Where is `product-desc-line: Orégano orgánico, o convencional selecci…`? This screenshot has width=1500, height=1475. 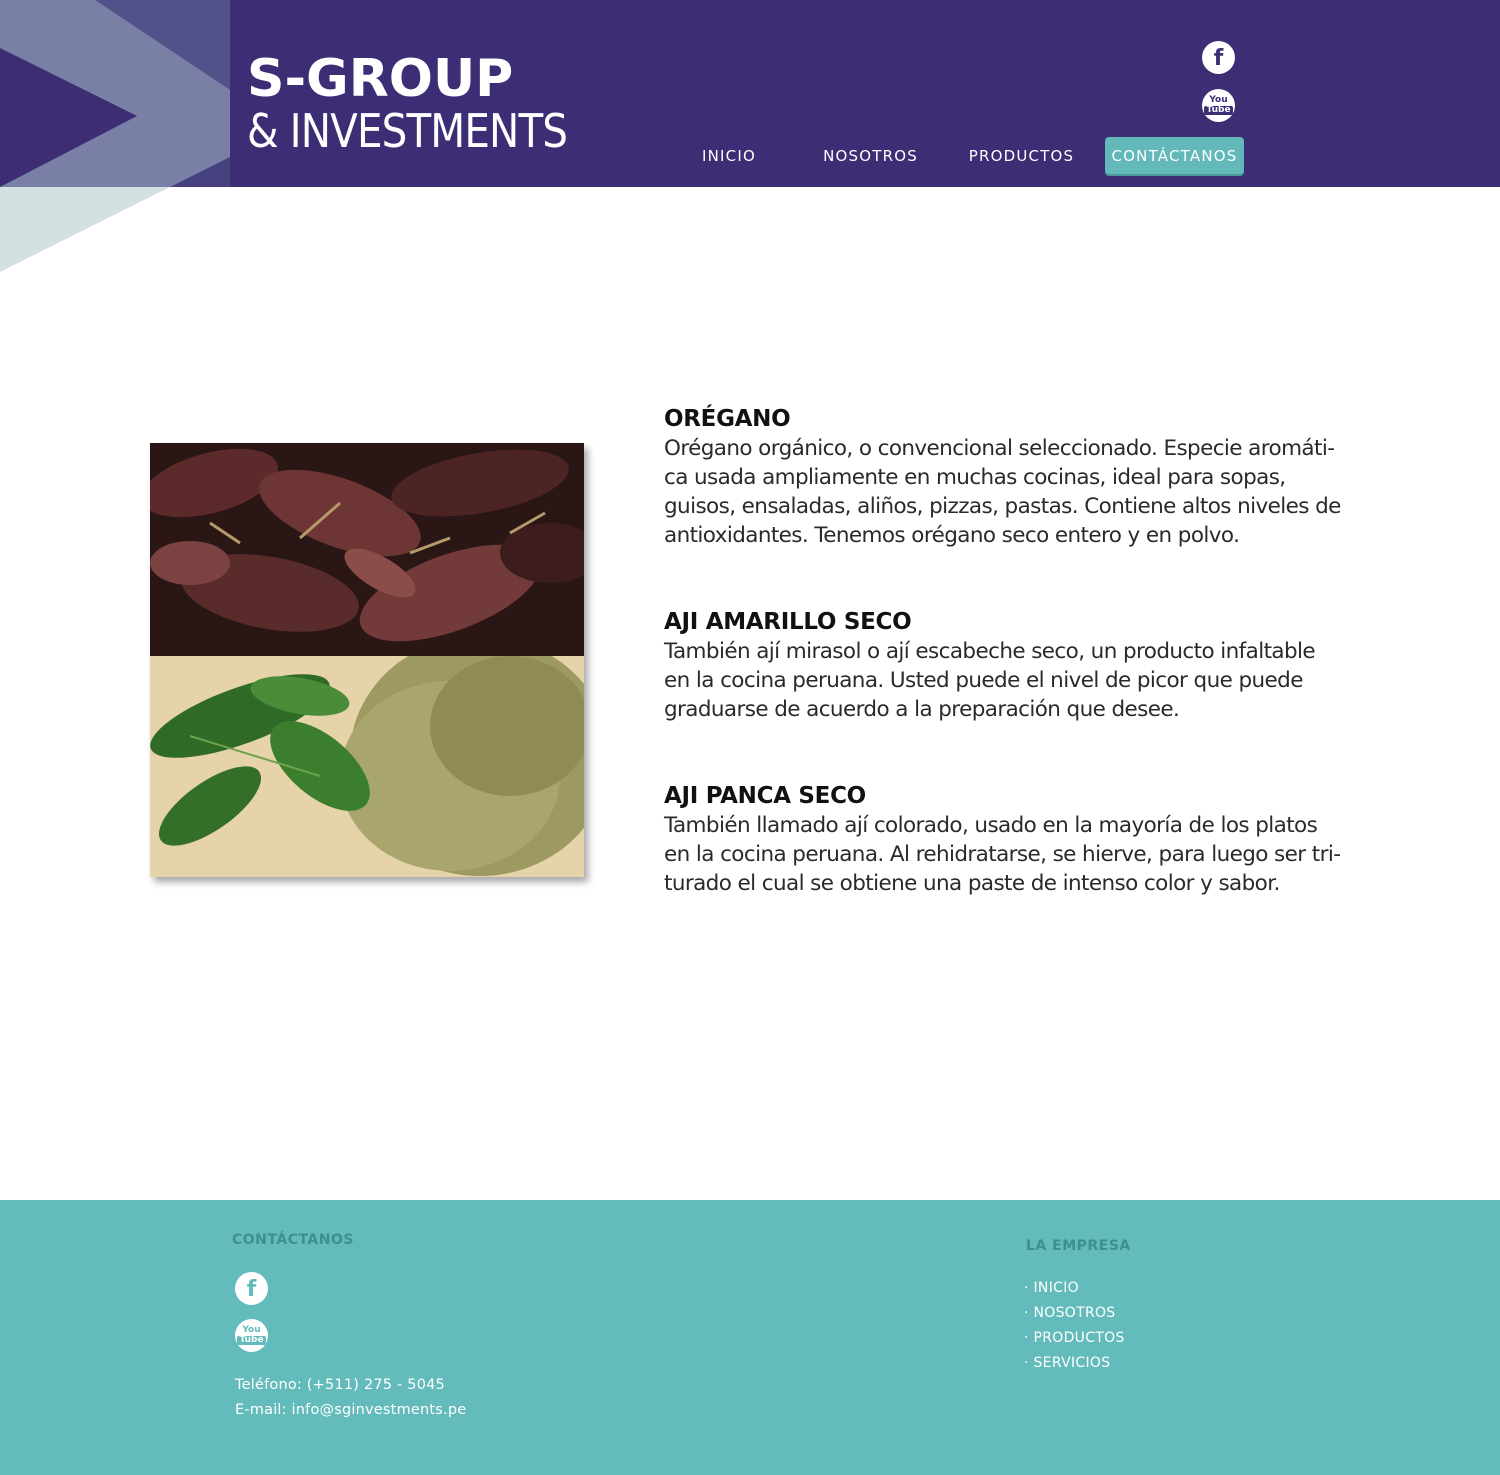
product-desc-line: Orégano orgánico, o convencional selecci… is located at coordinates (999, 448).